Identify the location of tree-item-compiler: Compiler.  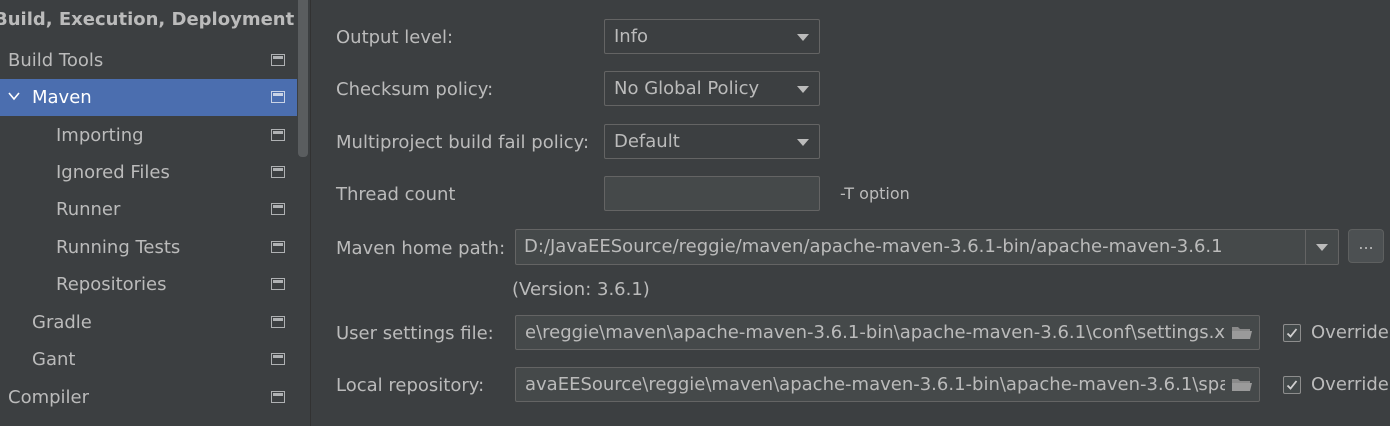
(148, 397).